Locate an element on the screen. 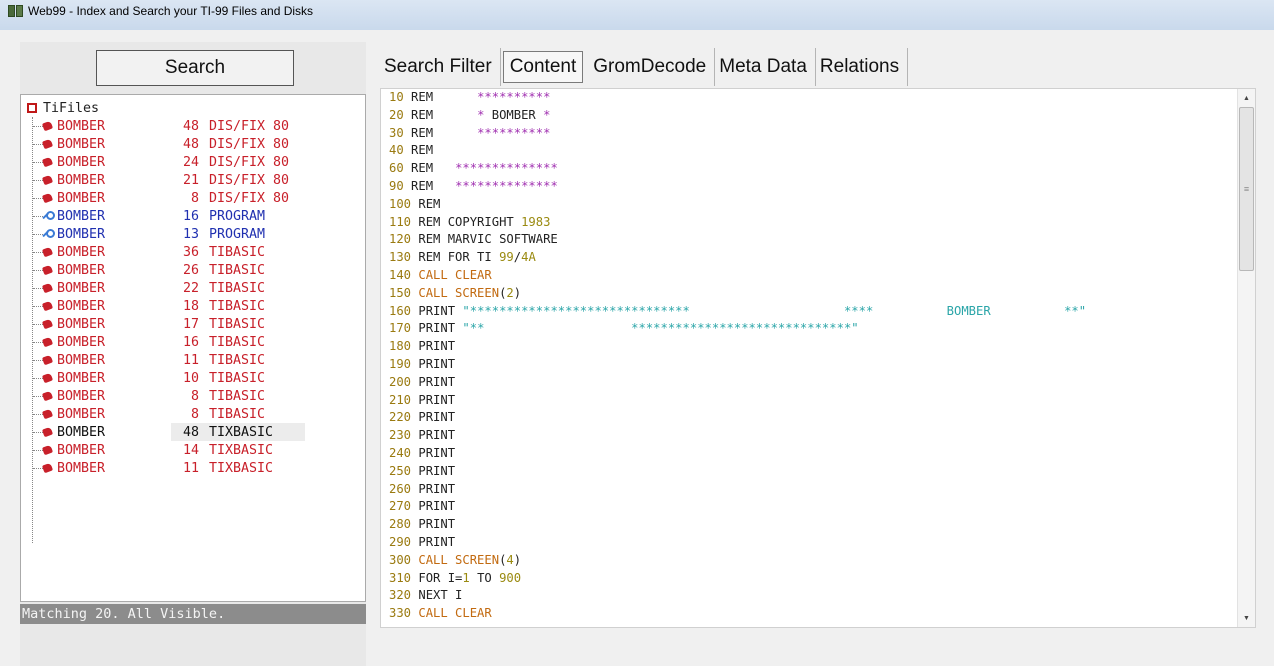 Image resolution: width=1274 pixels, height=666 pixels. tree-file-item: BOMBER 8 DIS/FIX 80 is located at coordinates (191, 198).